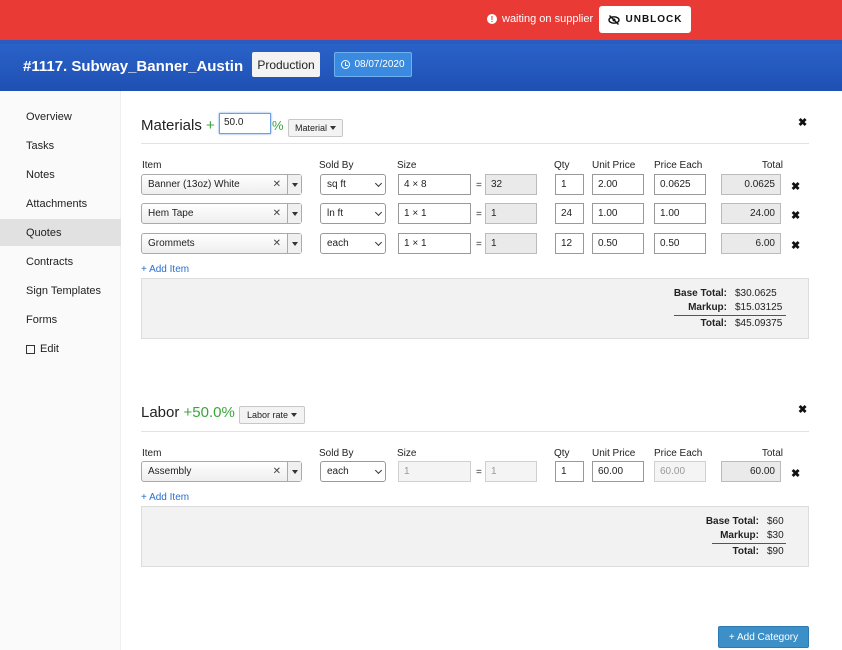 This screenshot has width=842, height=650. I want to click on material-type-dropdown: Material, so click(315, 128).